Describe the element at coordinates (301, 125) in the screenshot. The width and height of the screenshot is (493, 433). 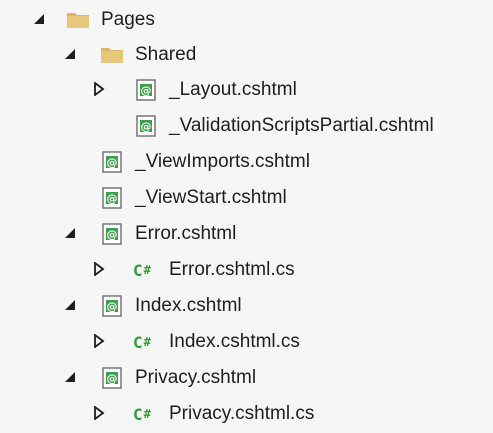
I see `tree-node-label: _ValidationScriptsPartial.cshtml` at that location.